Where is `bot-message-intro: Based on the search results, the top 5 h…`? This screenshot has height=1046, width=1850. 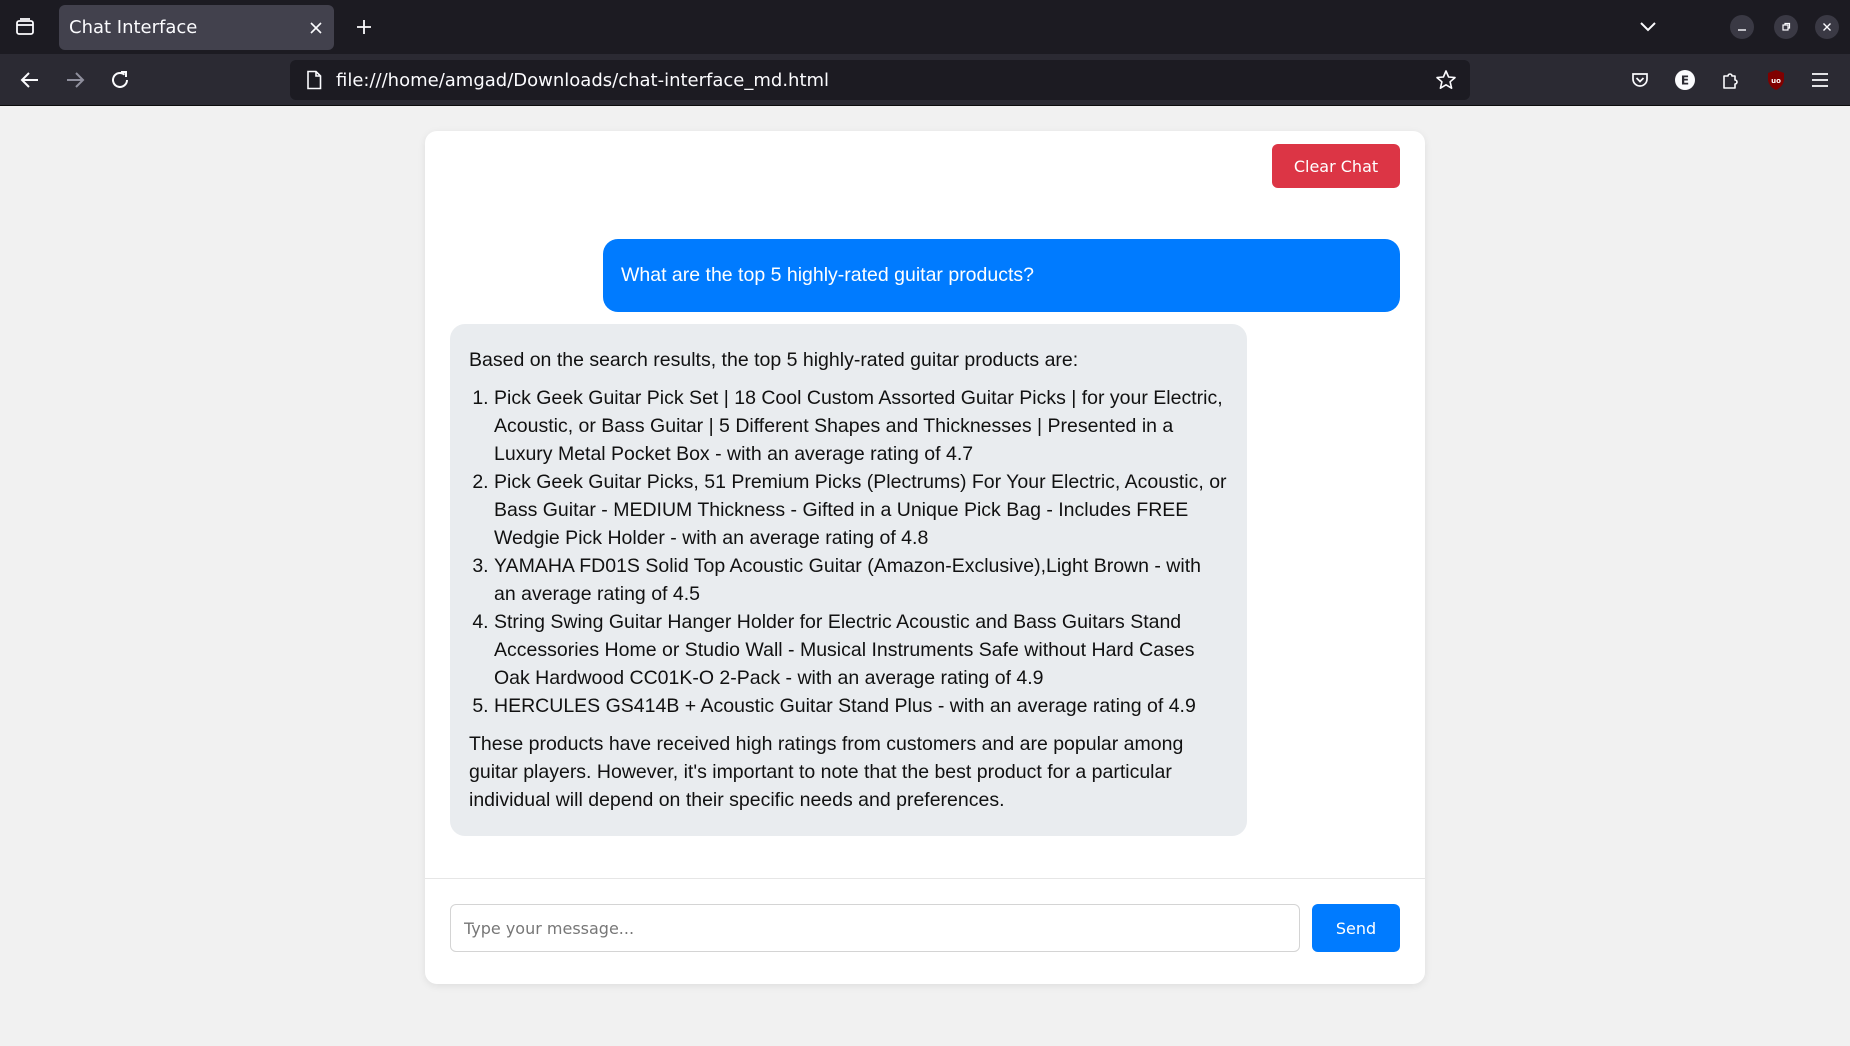
bot-message-intro: Based on the search results, the top 5 h… is located at coordinates (774, 360).